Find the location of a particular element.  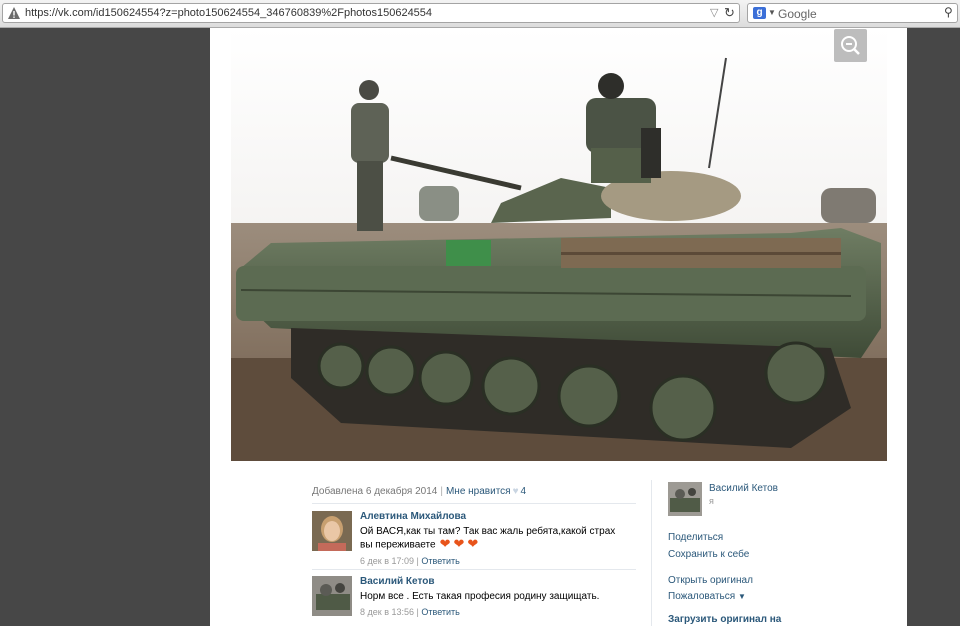

comment-meta: 8 дек в 13:56 | Ответить is located at coordinates (495, 612).